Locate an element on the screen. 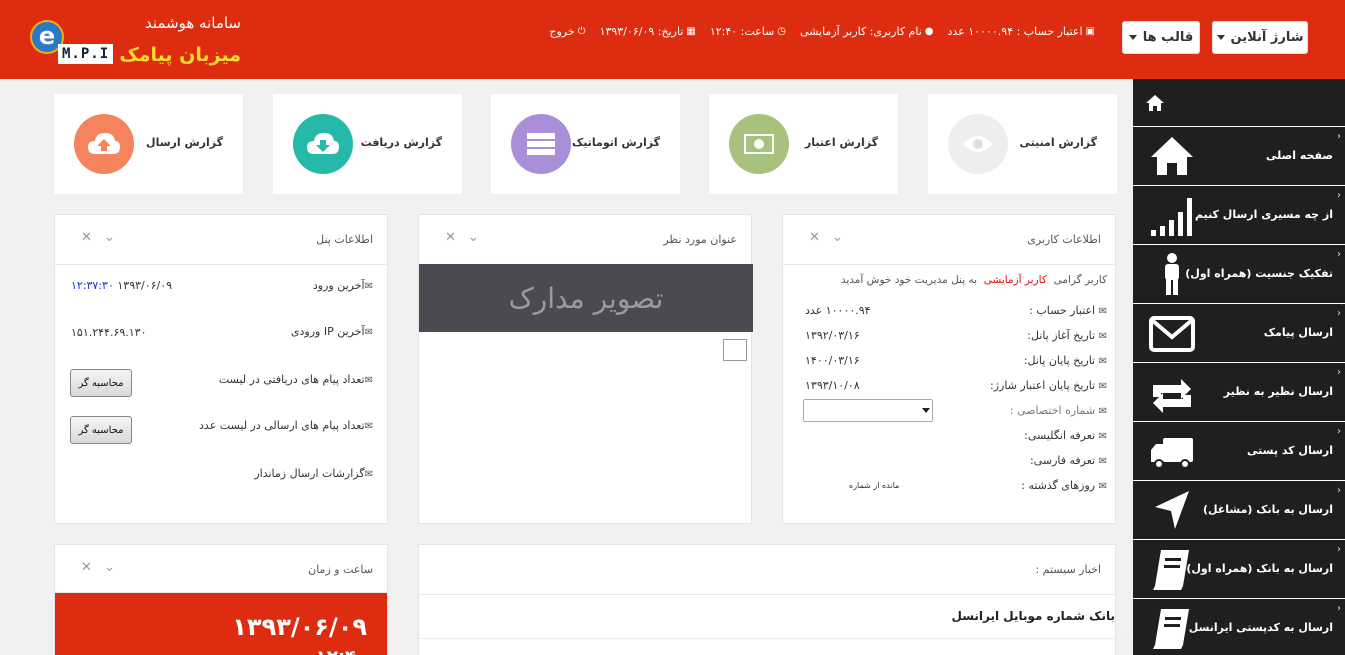 The height and width of the screenshot is (655, 1345). last-ip-value: ۱۵۱.۲۴۴.۶۹.۱۳۰ is located at coordinates (109, 332).